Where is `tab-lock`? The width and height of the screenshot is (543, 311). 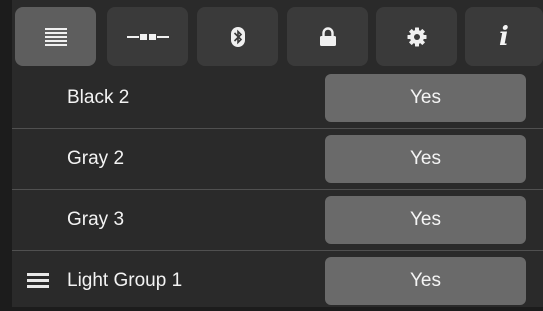
tab-lock is located at coordinates (327, 36).